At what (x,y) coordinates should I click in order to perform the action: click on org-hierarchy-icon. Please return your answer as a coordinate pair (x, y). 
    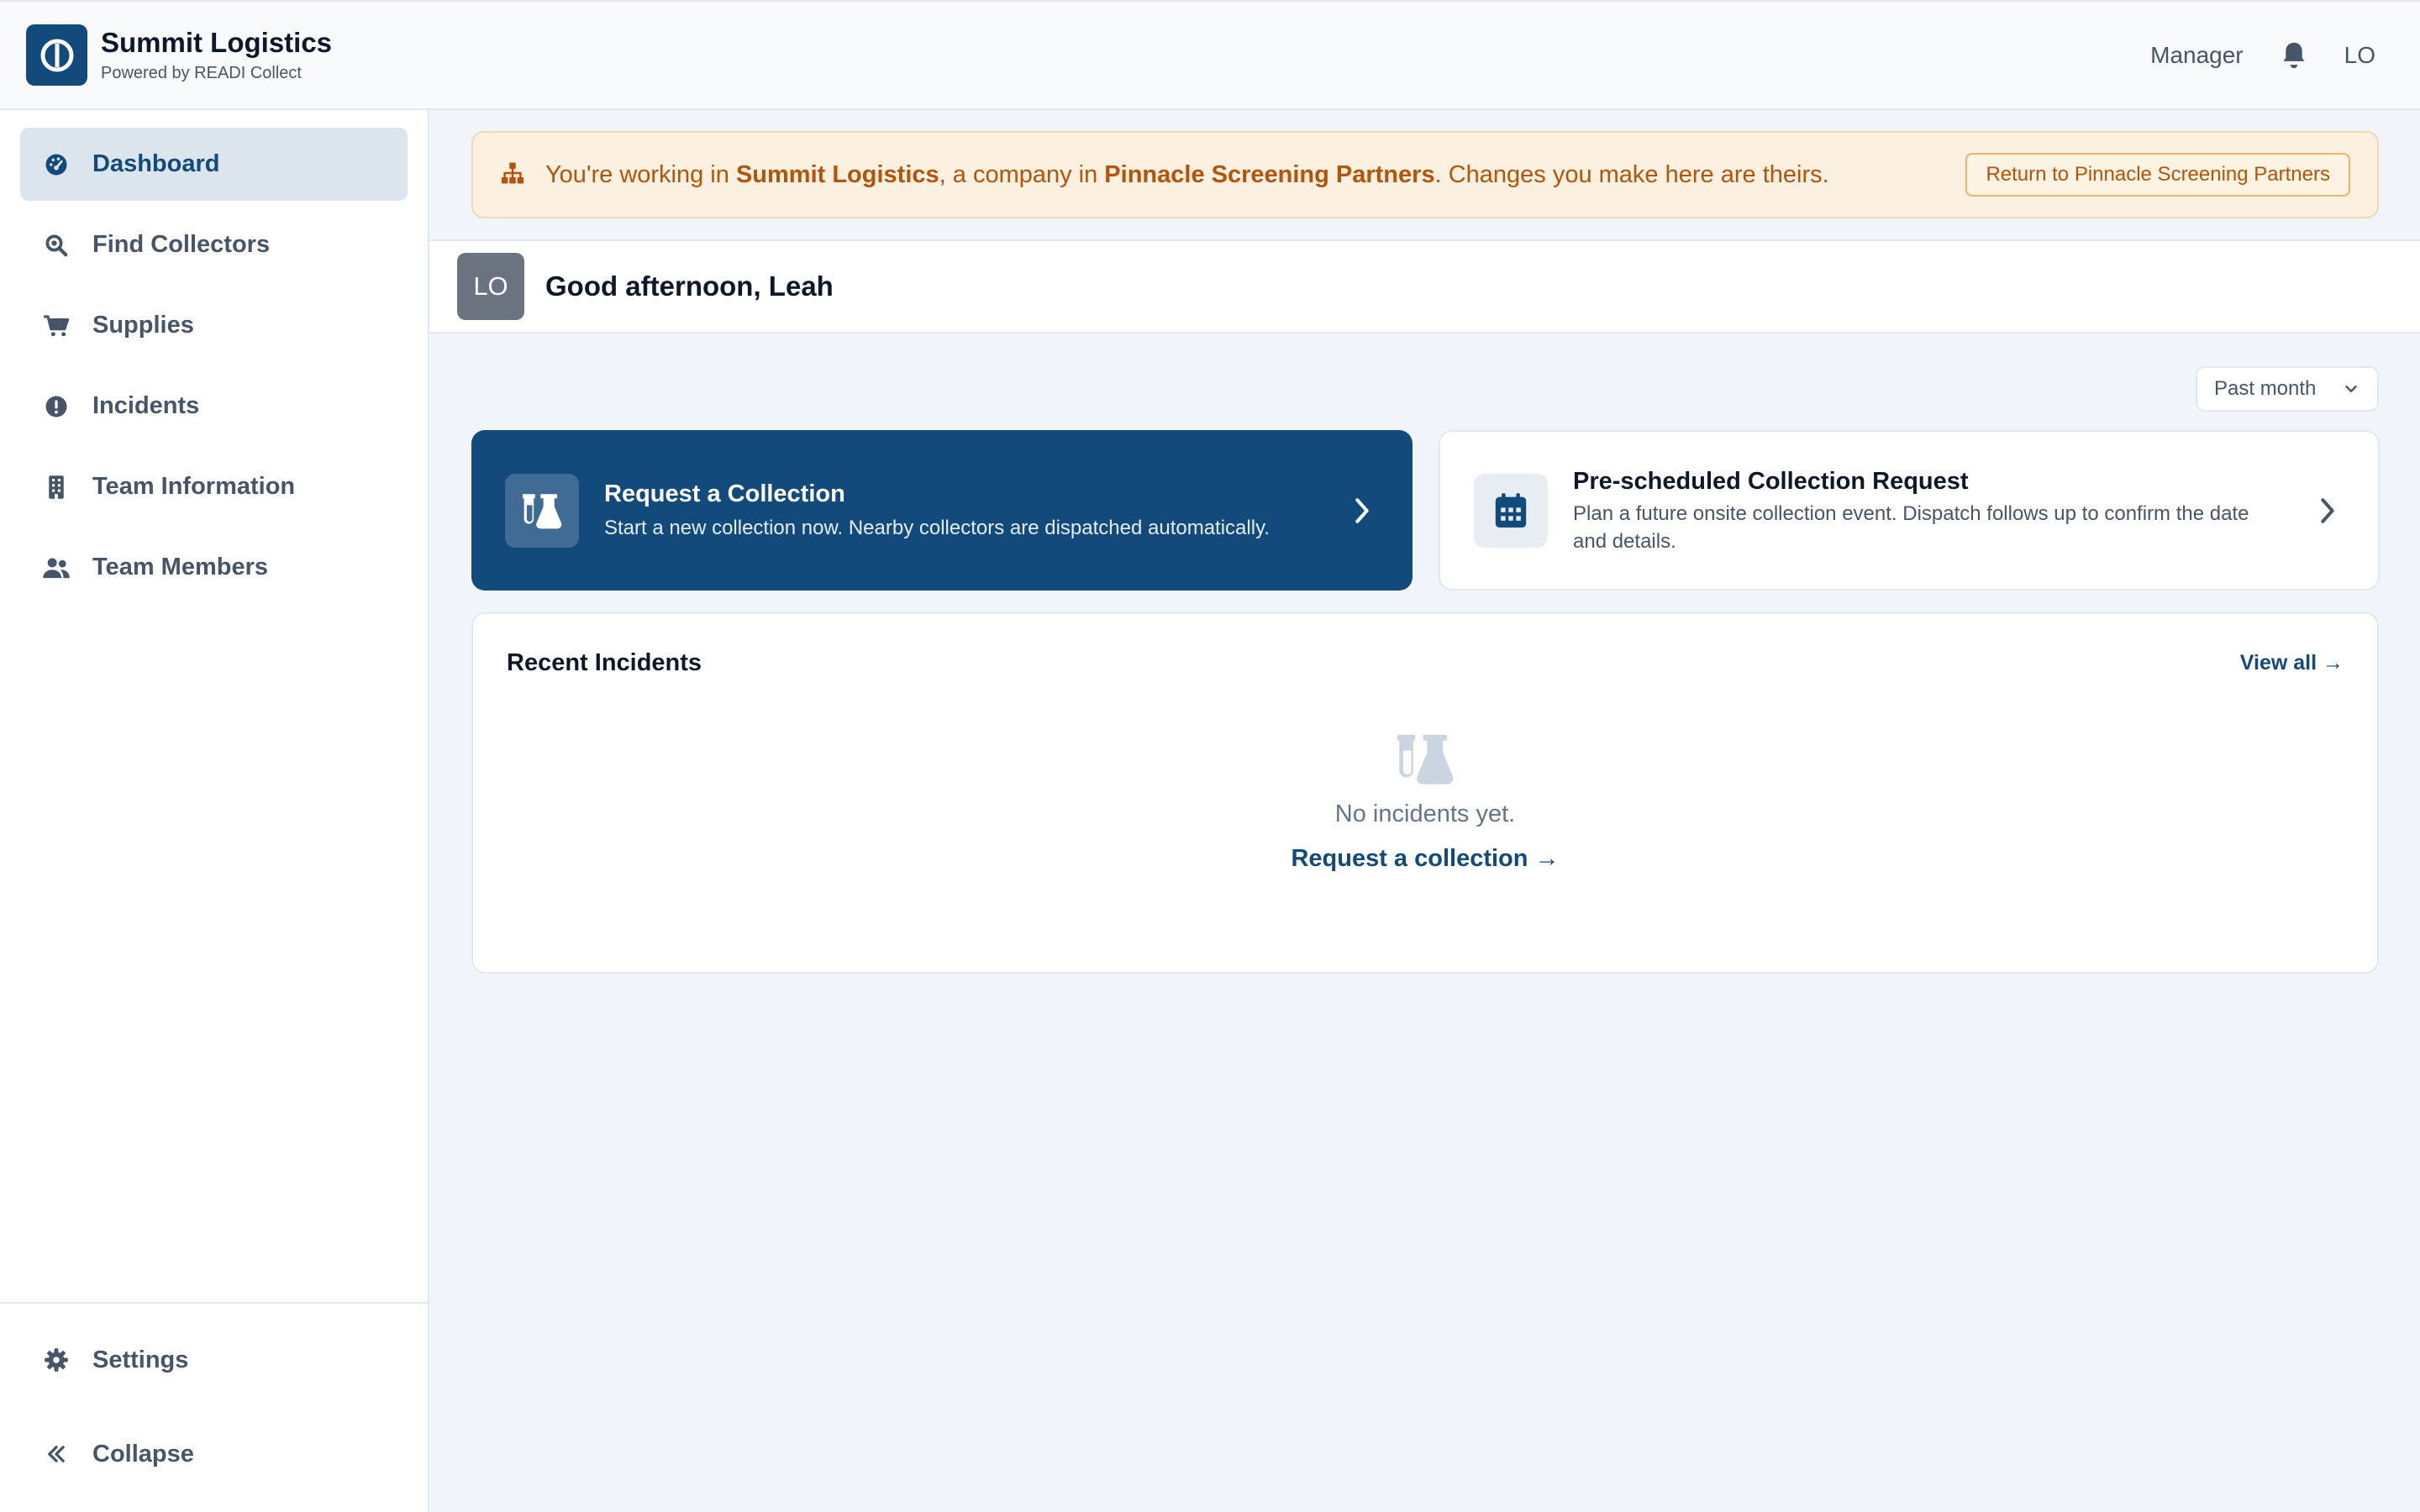
    Looking at the image, I should click on (512, 175).